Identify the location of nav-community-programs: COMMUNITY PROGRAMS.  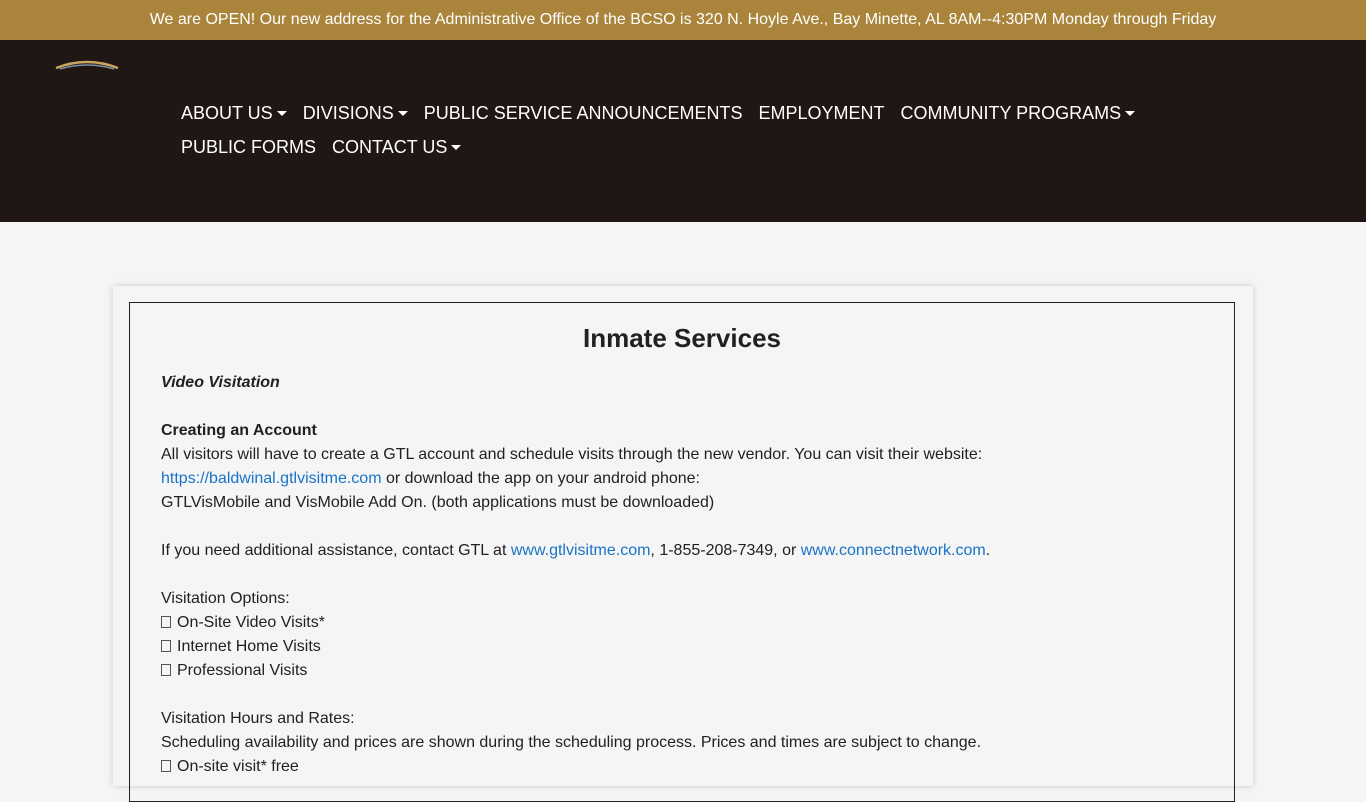
(1018, 113).